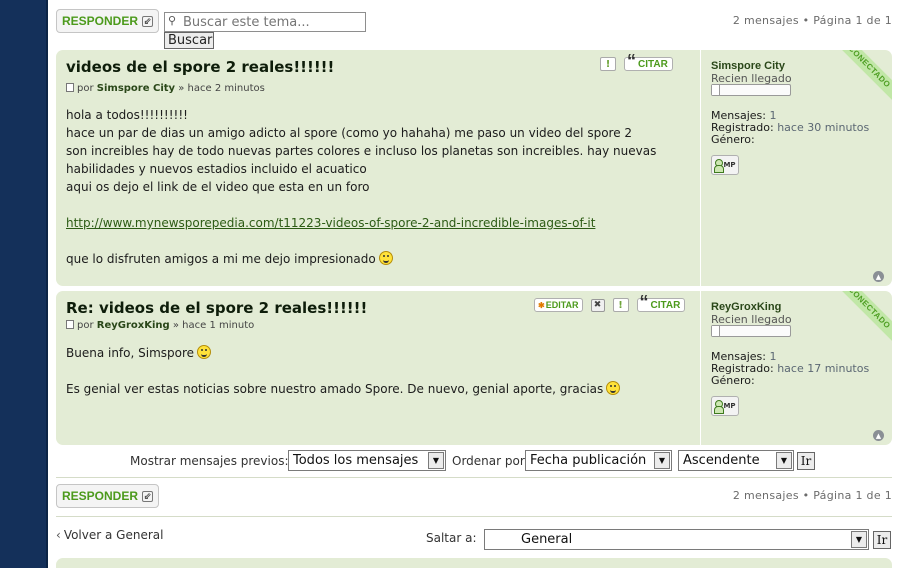 Image resolution: width=908 pixels, height=568 pixels. What do you see at coordinates (823, 127) in the screenshot?
I see `registered-value: hace 30 minutos` at bounding box center [823, 127].